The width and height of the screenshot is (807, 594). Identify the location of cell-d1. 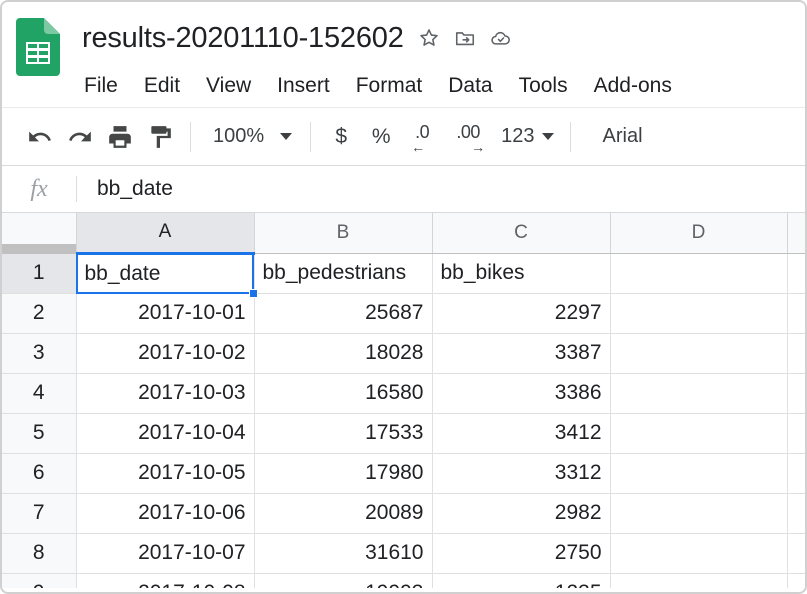
(699, 273).